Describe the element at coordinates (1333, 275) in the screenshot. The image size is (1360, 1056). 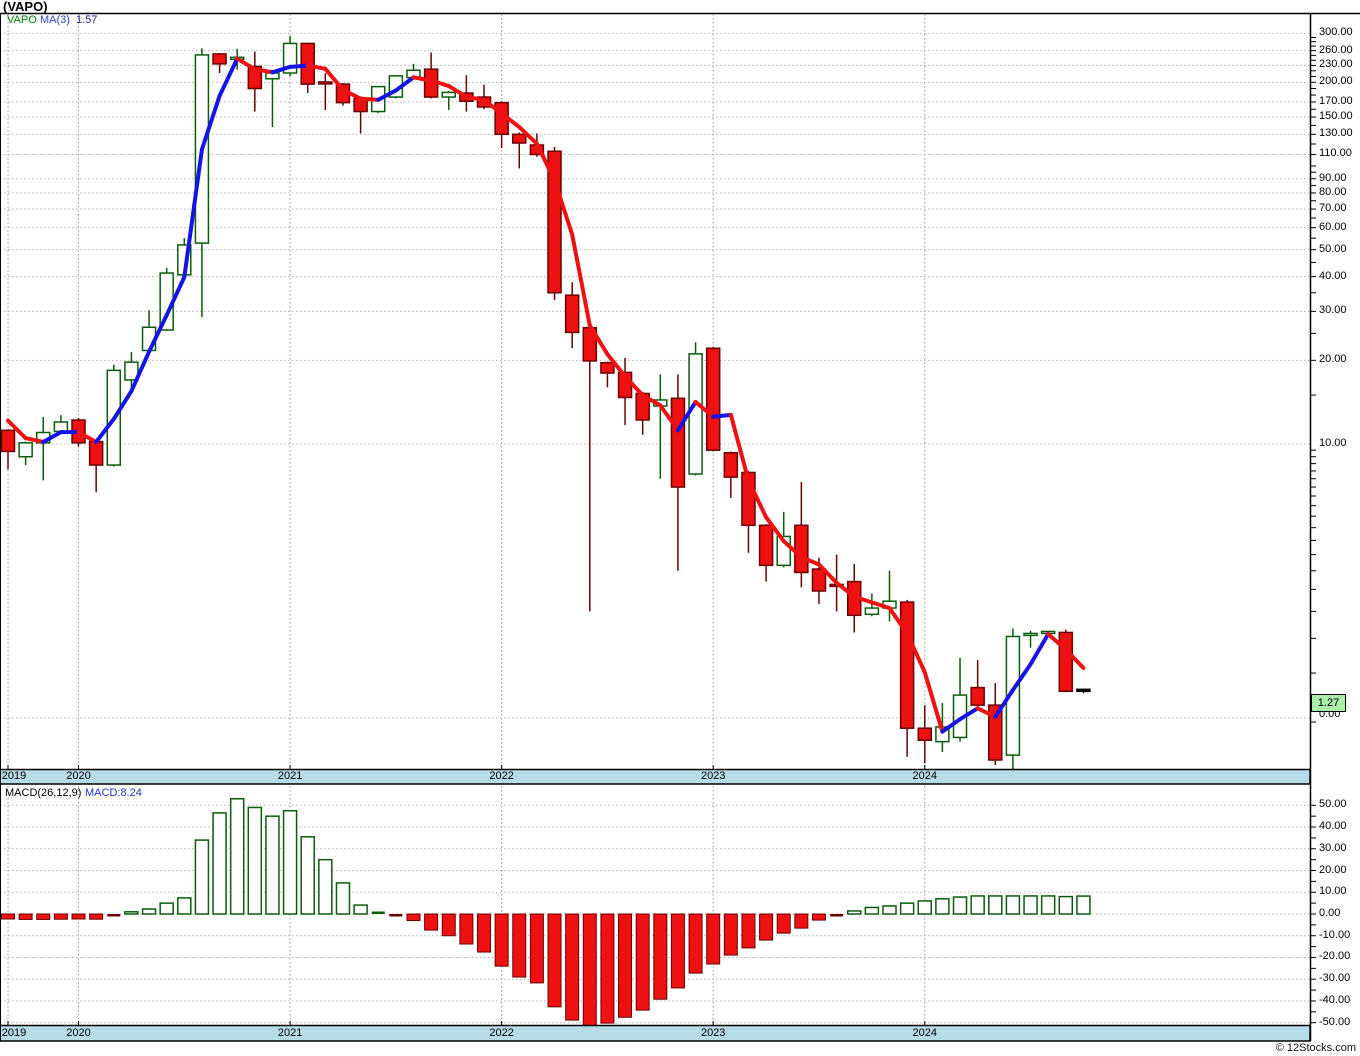
I see `price-axis-label: 40.00` at that location.